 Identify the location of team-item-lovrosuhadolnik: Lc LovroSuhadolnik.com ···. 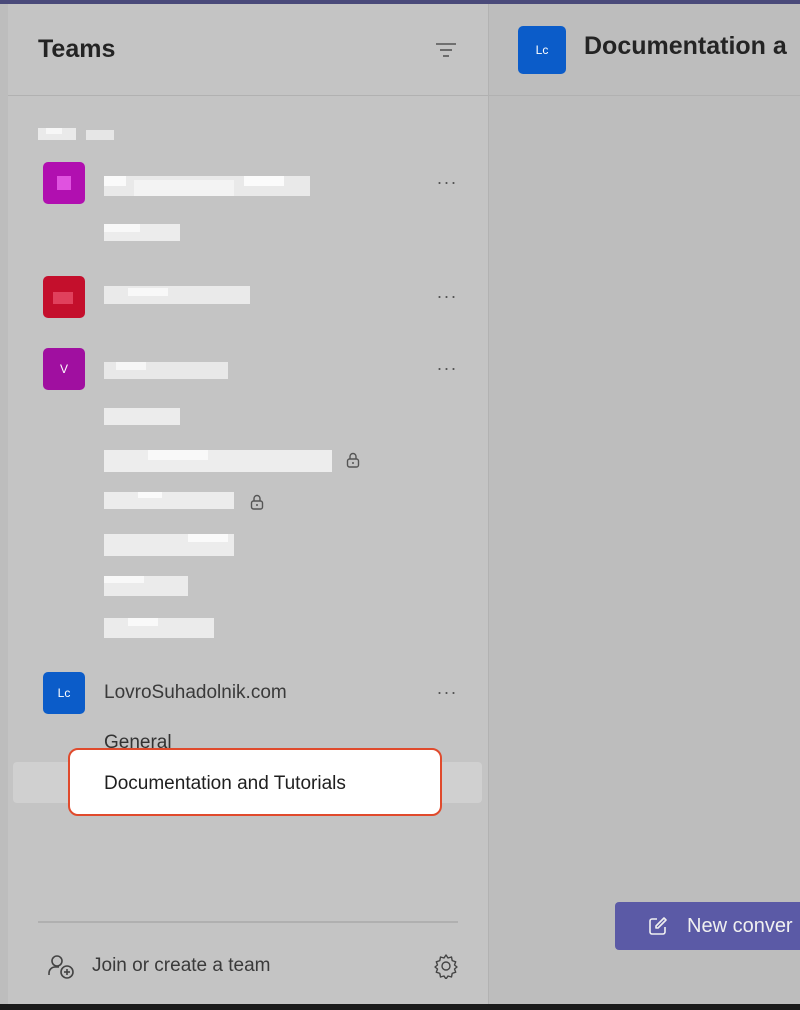
(248, 694).